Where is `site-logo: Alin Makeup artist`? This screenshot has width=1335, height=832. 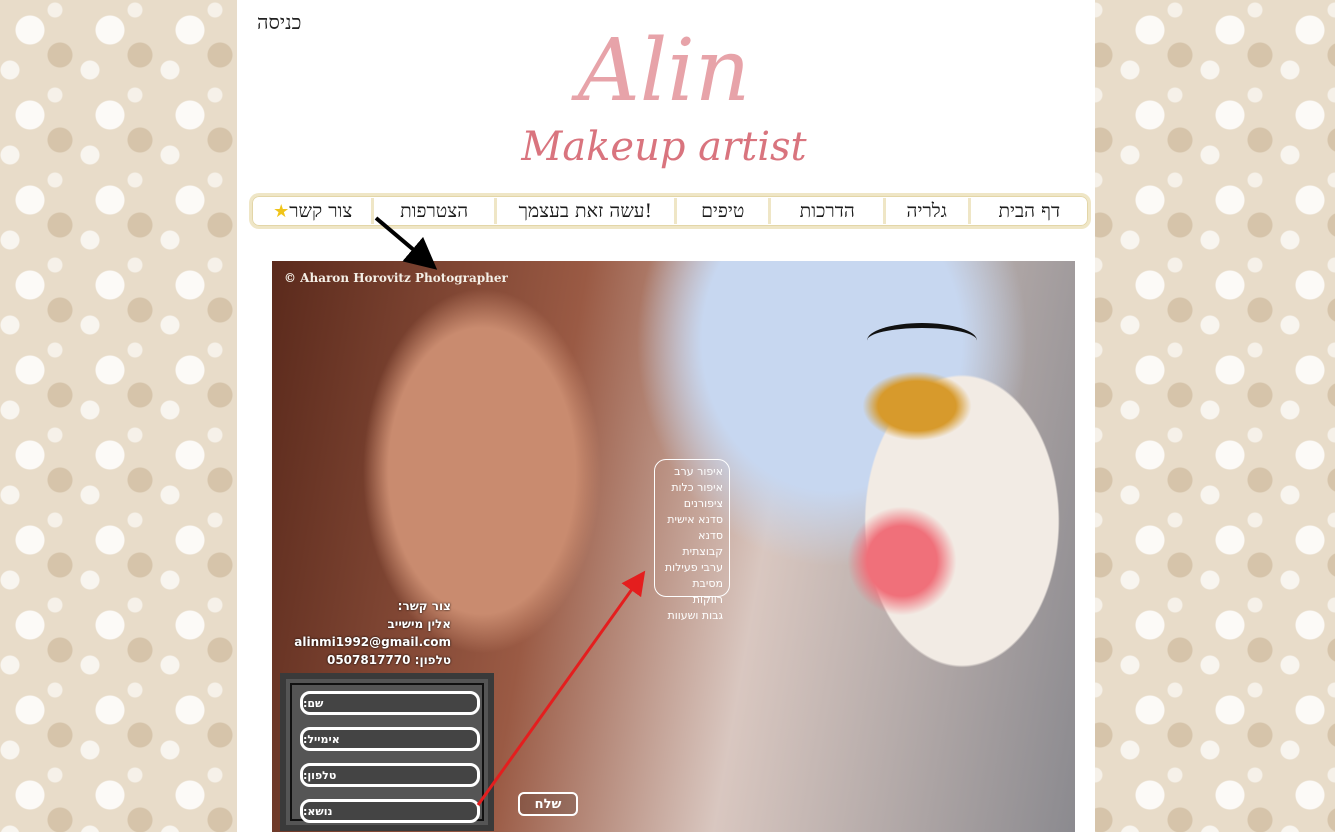
site-logo: Alin Makeup artist is located at coordinates (664, 95).